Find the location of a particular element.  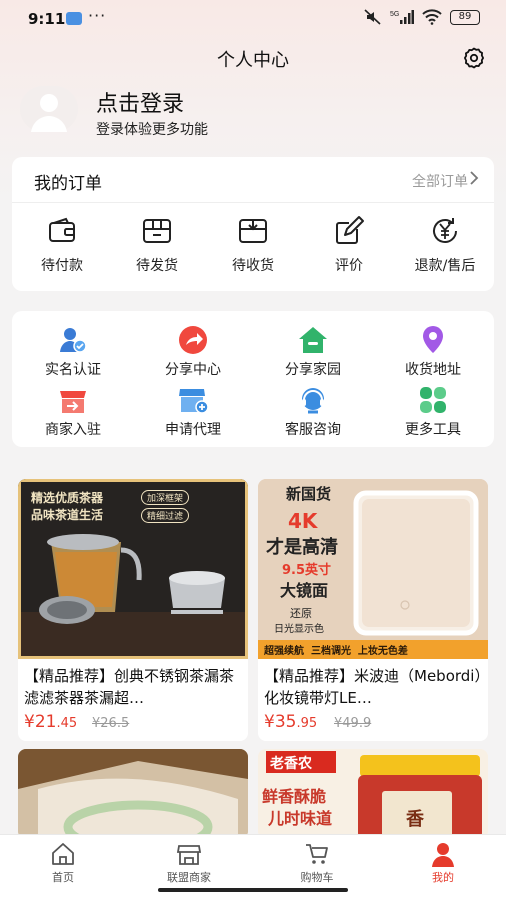

order-pending-payment: 待付款 is located at coordinates (62, 245).